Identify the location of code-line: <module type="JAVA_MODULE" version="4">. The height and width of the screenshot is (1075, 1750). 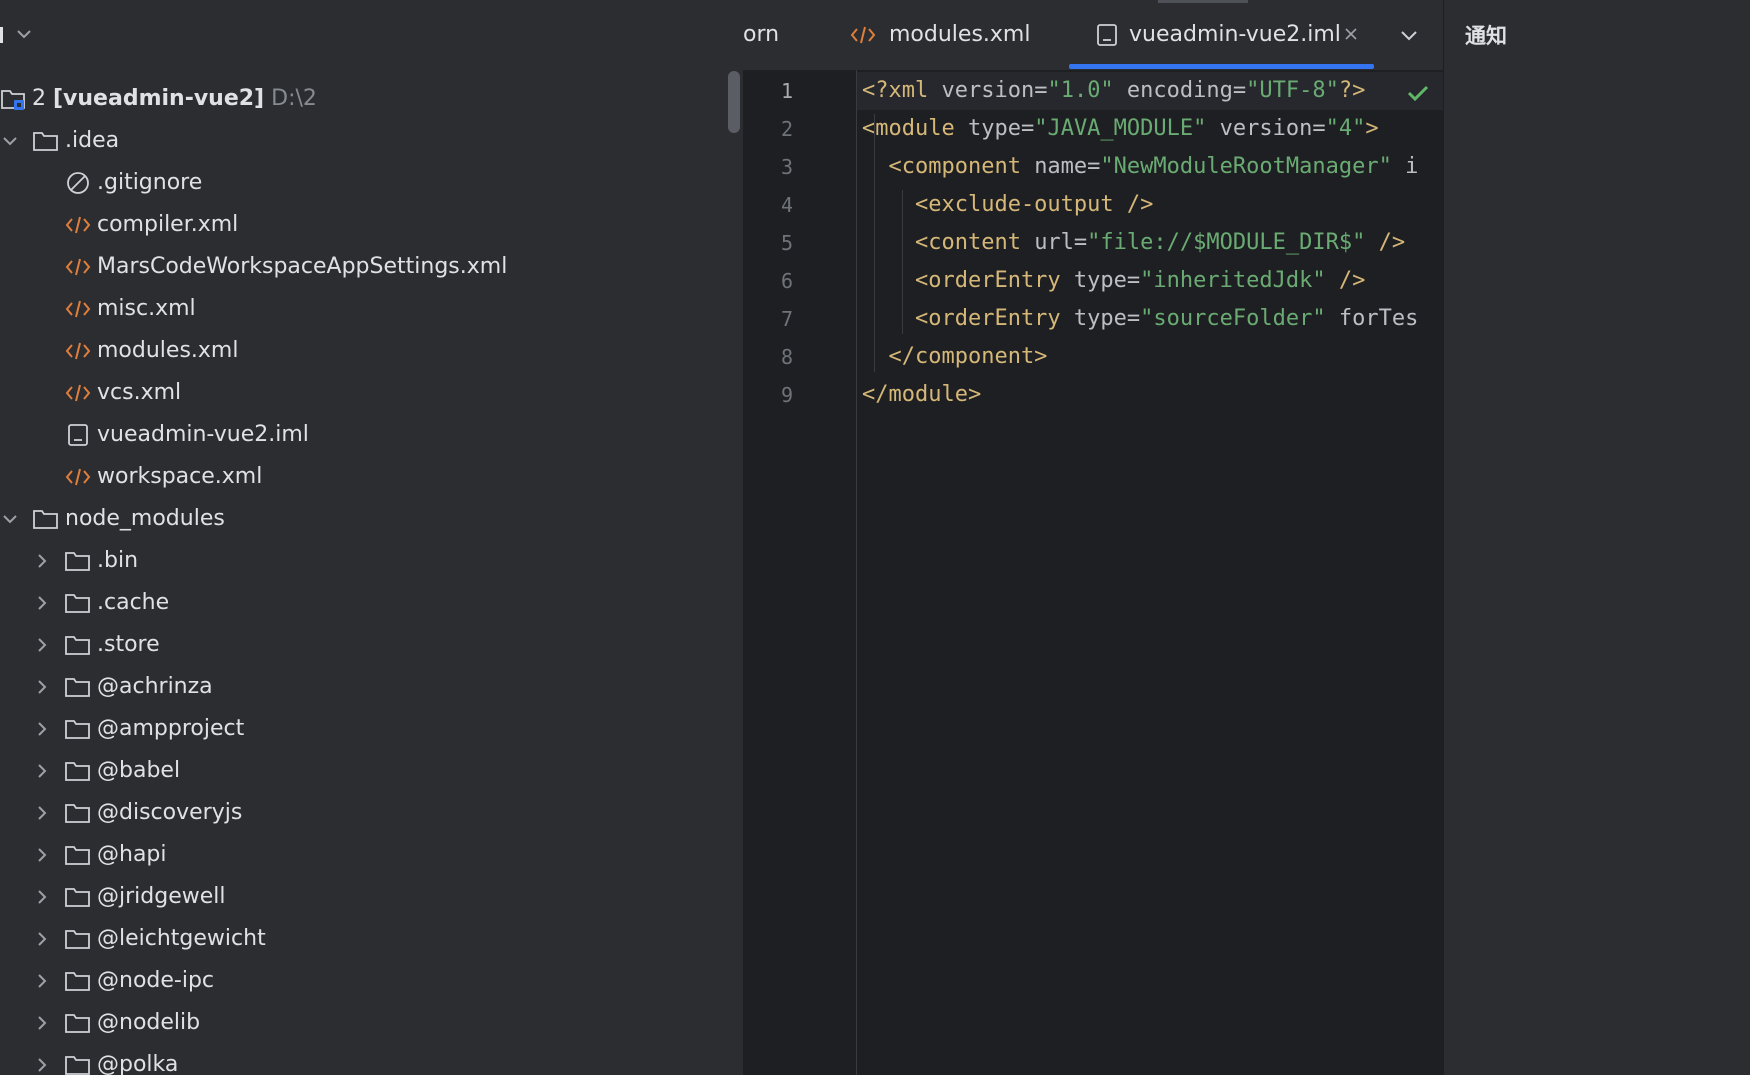
(1120, 129).